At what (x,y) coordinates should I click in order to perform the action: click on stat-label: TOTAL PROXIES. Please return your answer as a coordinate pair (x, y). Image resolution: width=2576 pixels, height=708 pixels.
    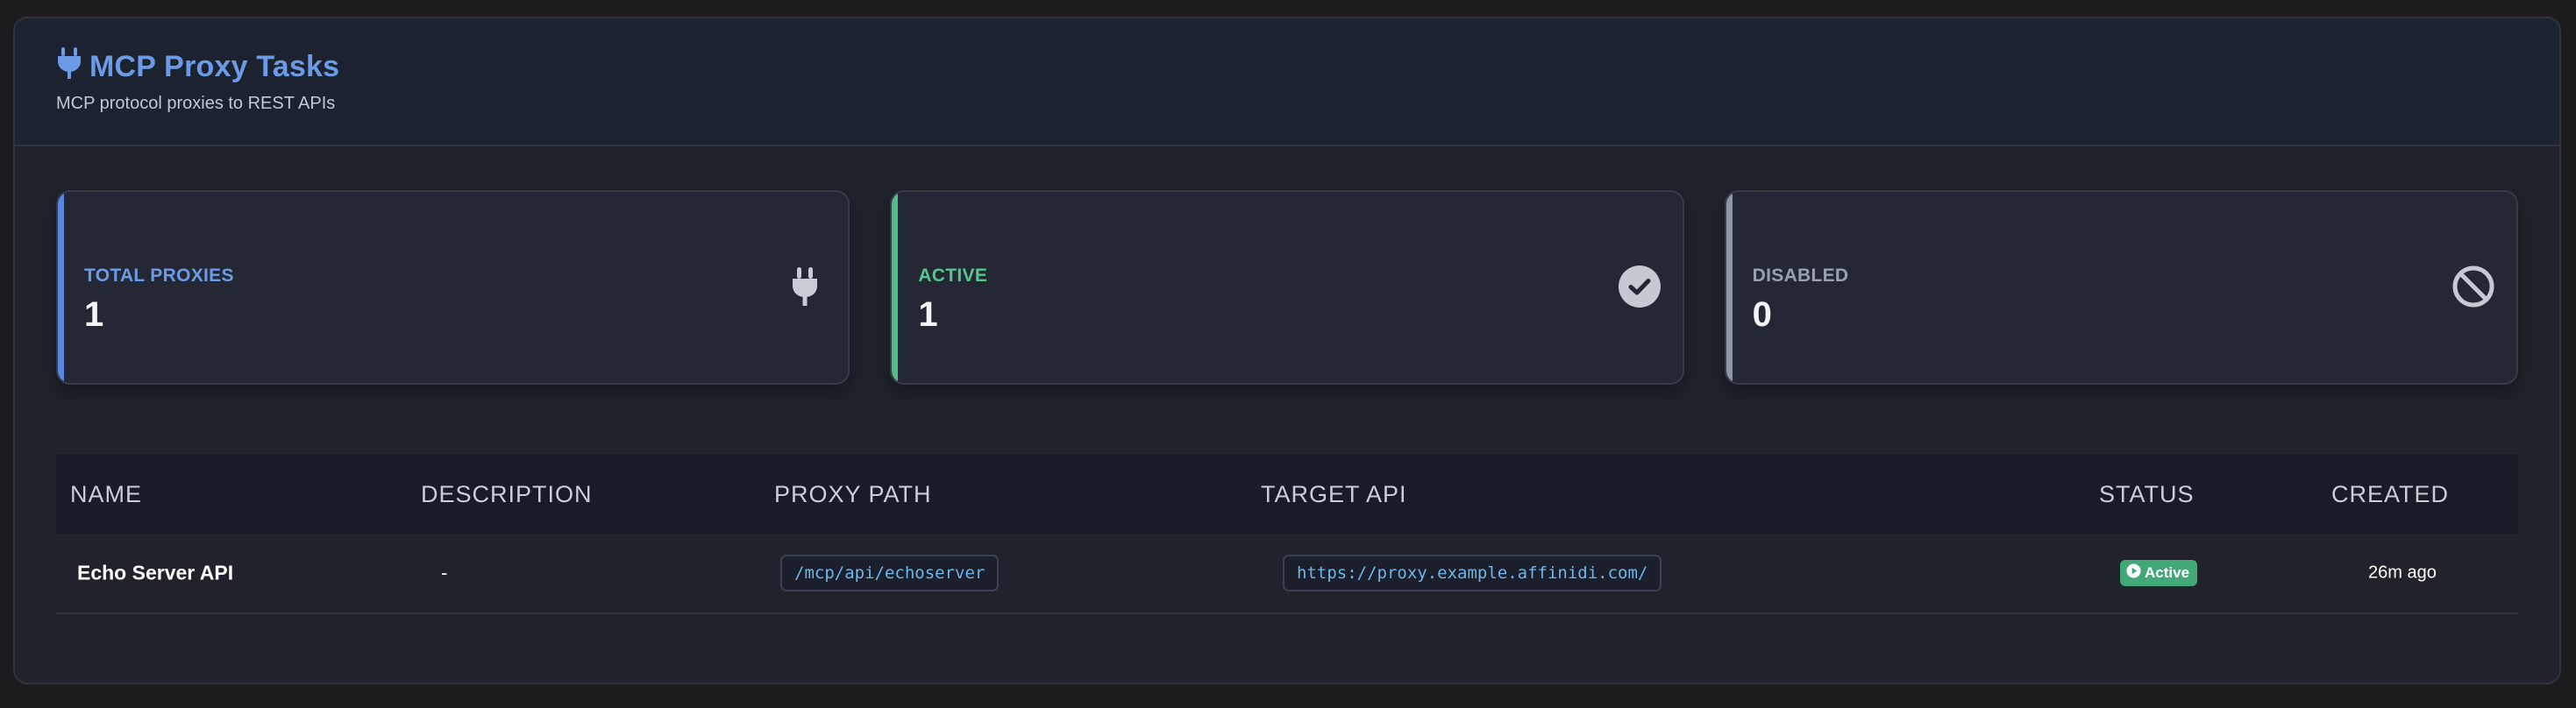
    Looking at the image, I should click on (159, 276).